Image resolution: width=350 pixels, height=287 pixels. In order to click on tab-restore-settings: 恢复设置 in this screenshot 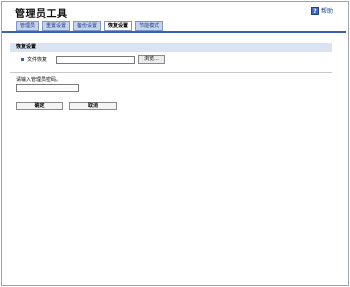, I will do `click(118, 26)`.